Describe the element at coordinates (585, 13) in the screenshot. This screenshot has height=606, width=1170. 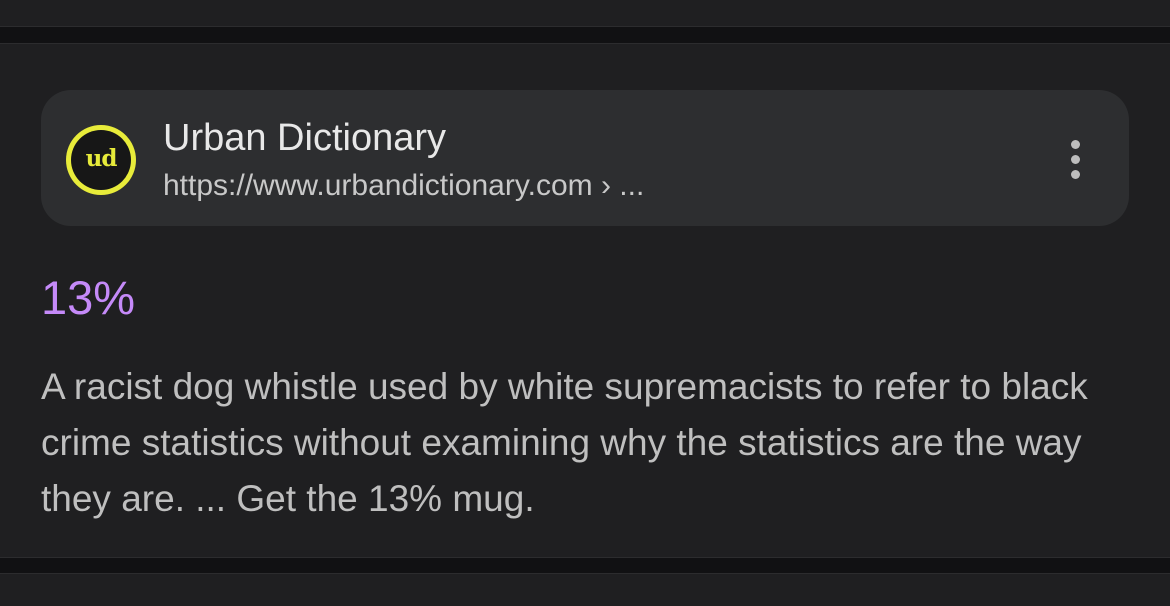
I see `previous-result-card` at that location.